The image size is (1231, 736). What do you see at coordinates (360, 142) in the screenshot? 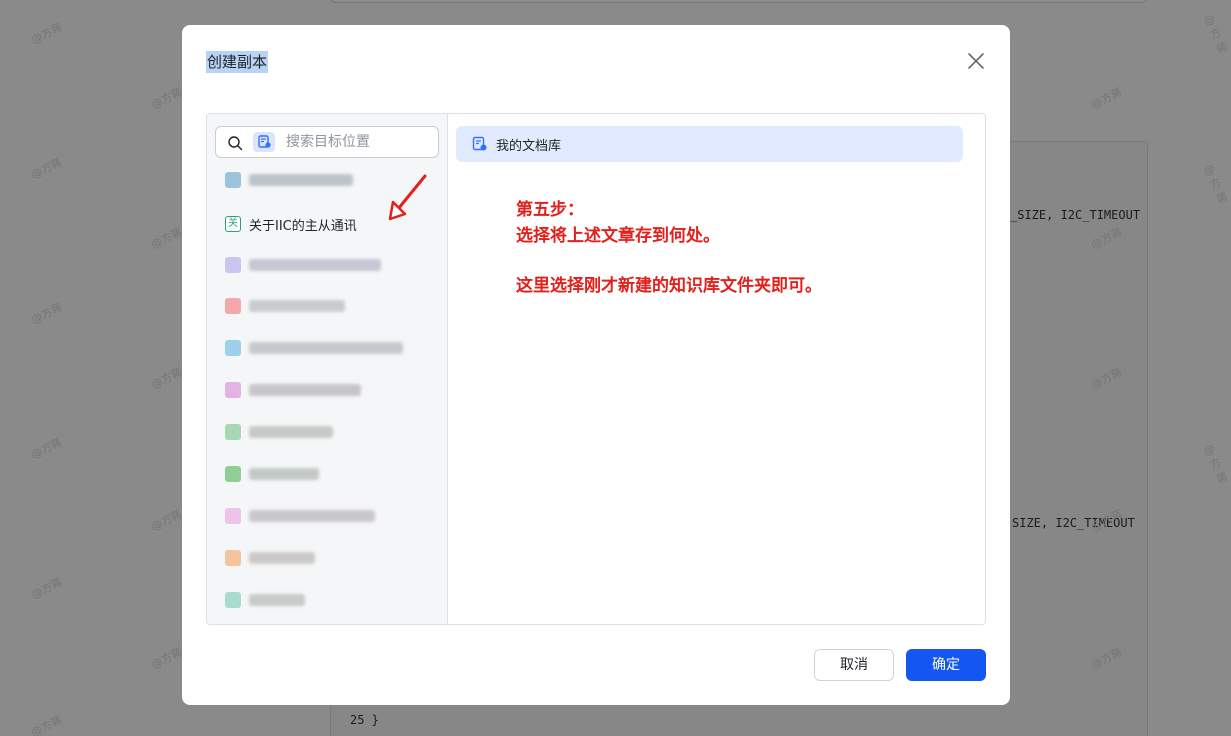
I see `search-input` at bounding box center [360, 142].